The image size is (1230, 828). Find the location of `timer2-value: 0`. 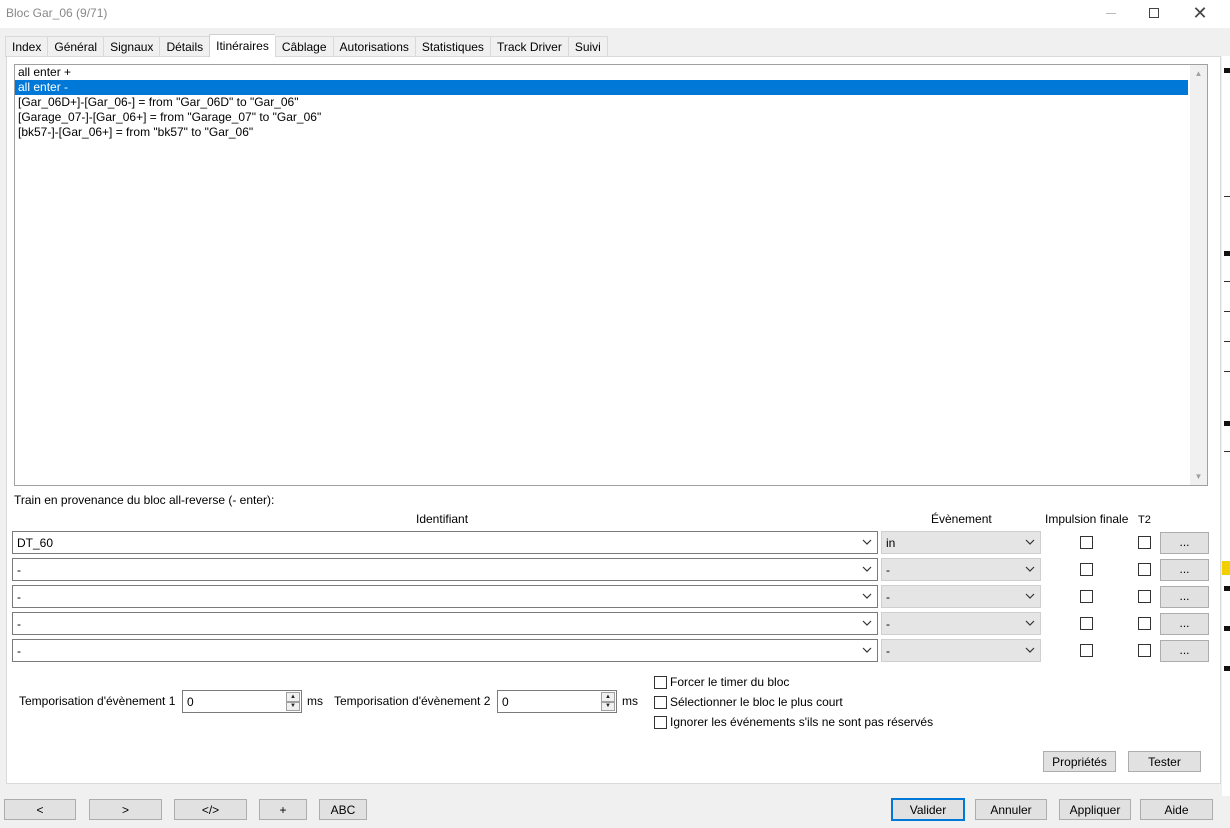

timer2-value: 0 is located at coordinates (505, 701).